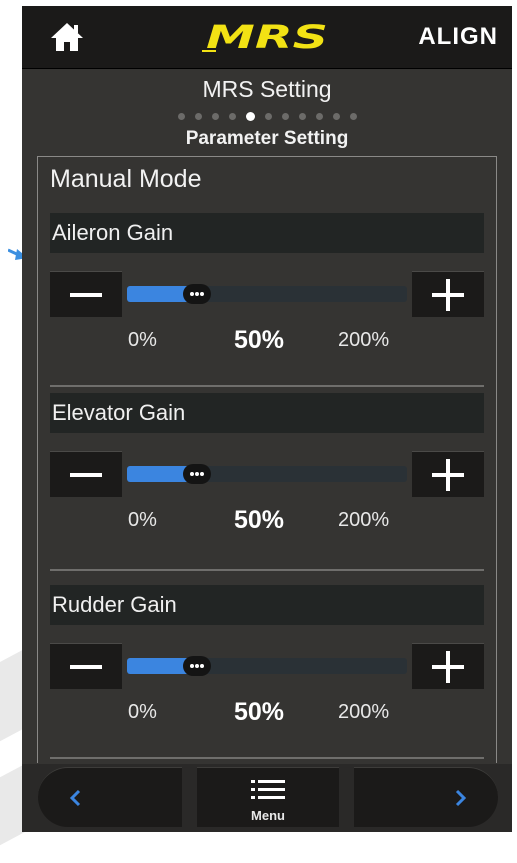  I want to click on chevron-left-icon, so click(75, 798).